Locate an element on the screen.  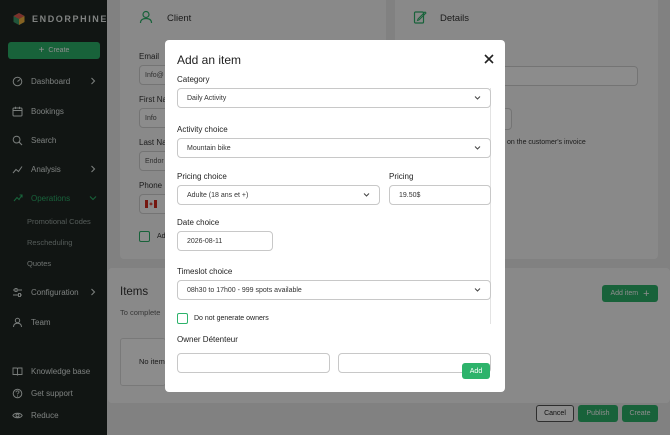
pricing-label: Pricing is located at coordinates (401, 176).